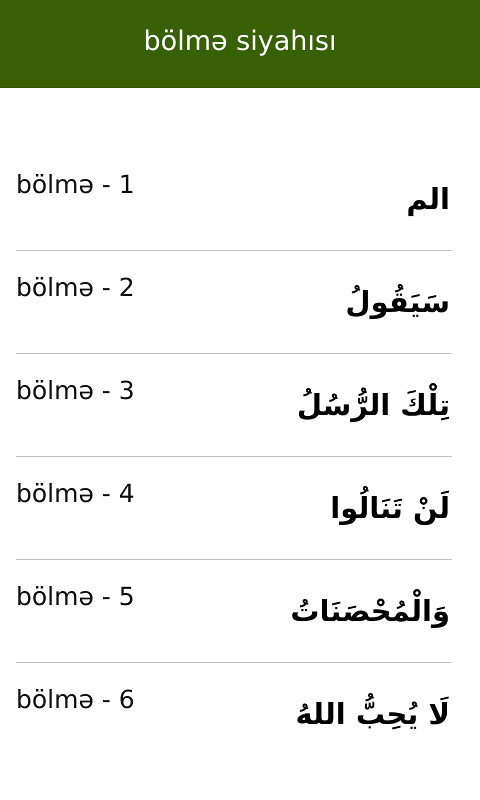 This screenshot has width=480, height=800. What do you see at coordinates (75, 184) in the screenshot?
I see `section-label: bölmə - 1` at bounding box center [75, 184].